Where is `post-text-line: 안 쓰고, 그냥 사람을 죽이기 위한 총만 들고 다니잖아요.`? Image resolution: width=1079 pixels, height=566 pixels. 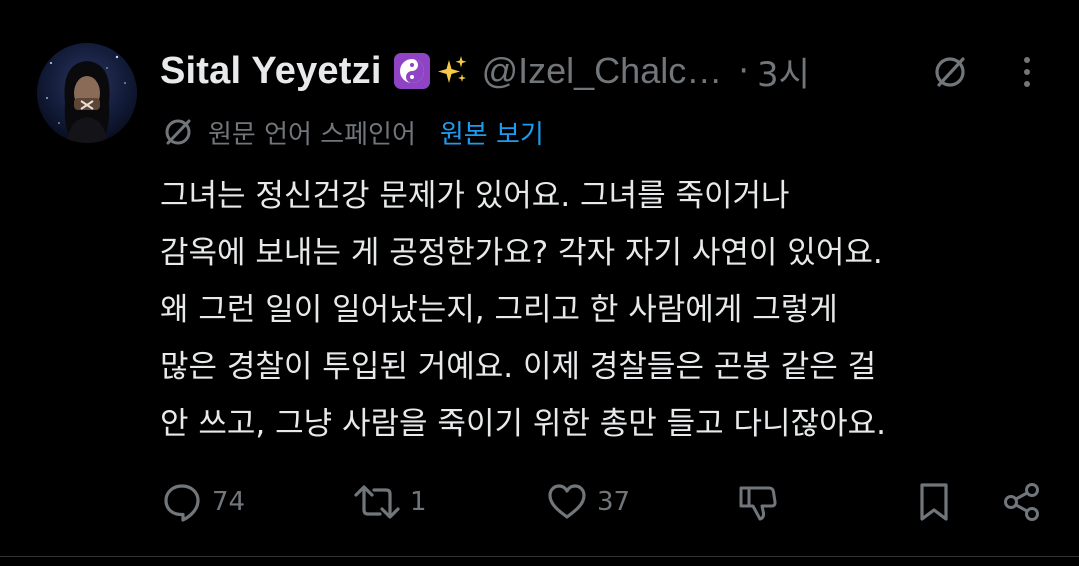 post-text-line: 안 쓰고, 그냥 사람을 죽이기 위한 총만 들고 다니잖아요. is located at coordinates (523, 424).